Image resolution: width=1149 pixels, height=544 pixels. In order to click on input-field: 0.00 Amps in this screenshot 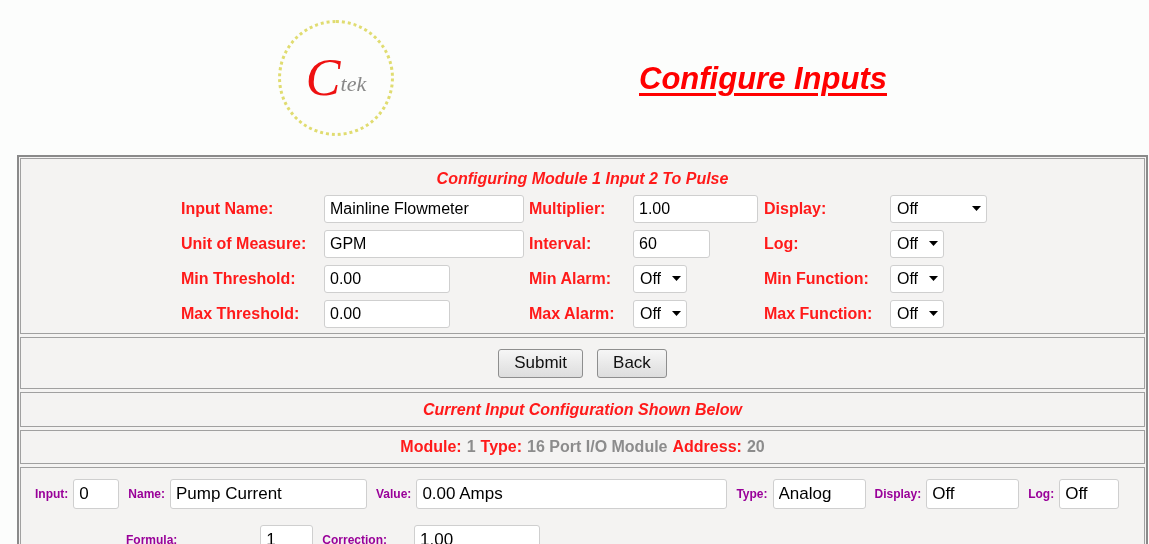, I will do `click(572, 494)`.